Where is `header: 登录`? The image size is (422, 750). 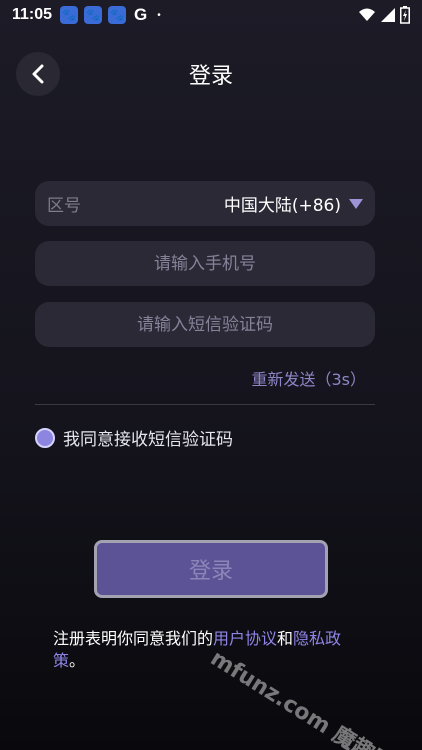
header: 登录 is located at coordinates (211, 74).